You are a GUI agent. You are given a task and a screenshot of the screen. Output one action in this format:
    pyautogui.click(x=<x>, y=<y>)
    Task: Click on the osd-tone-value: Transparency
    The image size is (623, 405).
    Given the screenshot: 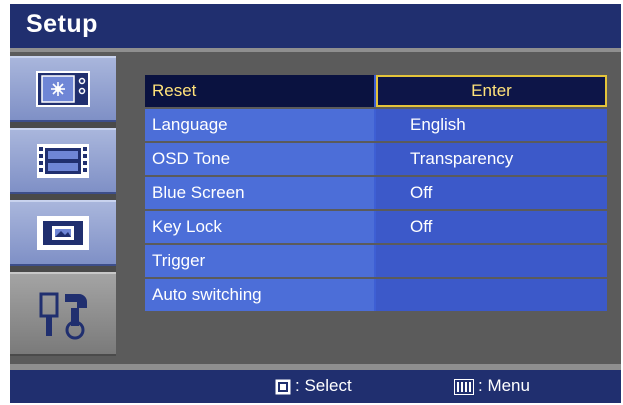 What is the action you would take?
    pyautogui.click(x=491, y=159)
    